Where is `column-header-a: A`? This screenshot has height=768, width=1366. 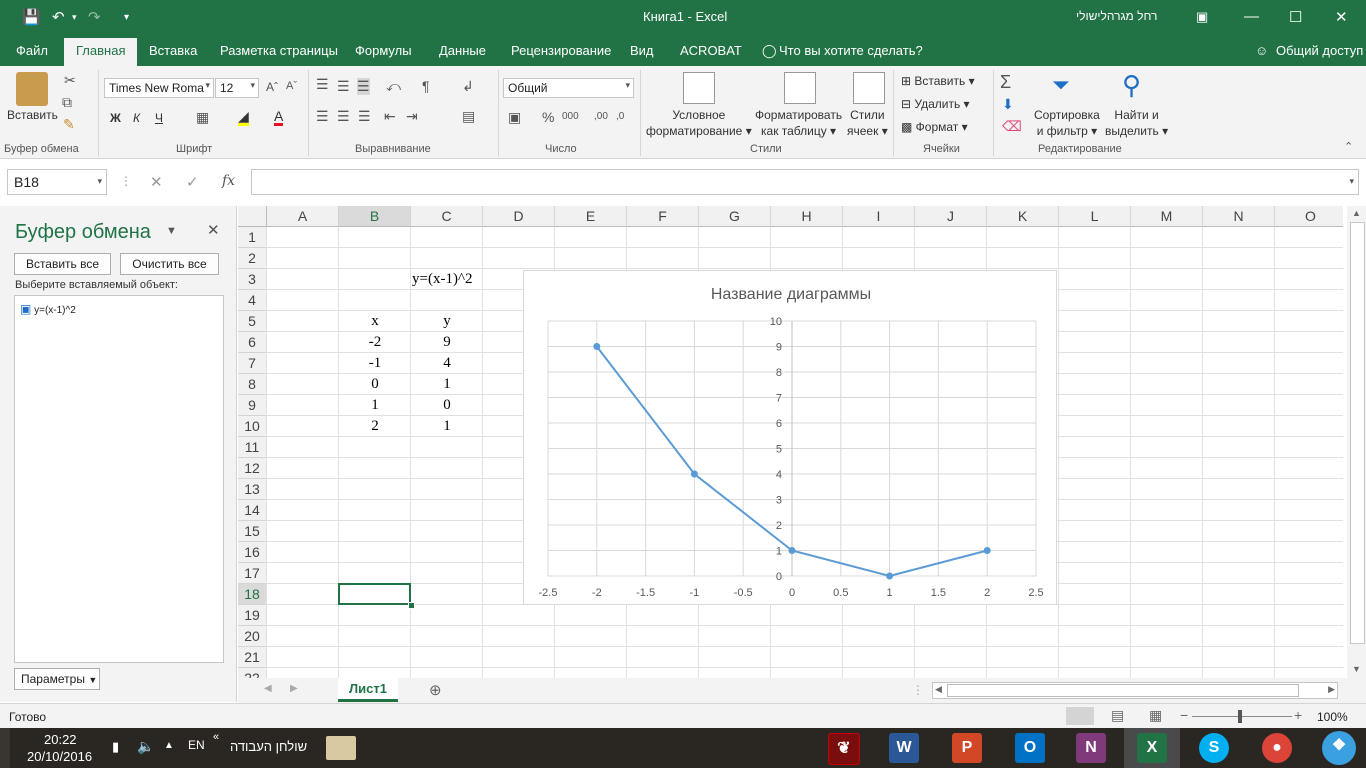
column-header-a: A is located at coordinates (303, 216).